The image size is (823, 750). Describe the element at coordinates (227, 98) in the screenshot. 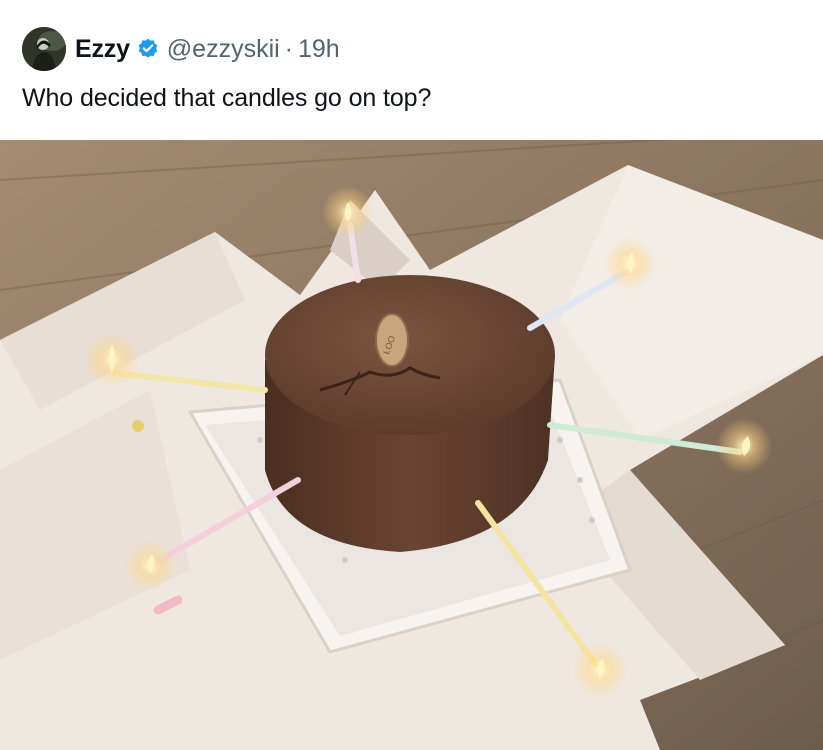

I see `tweet-text: Who decided that candles go on top?` at that location.